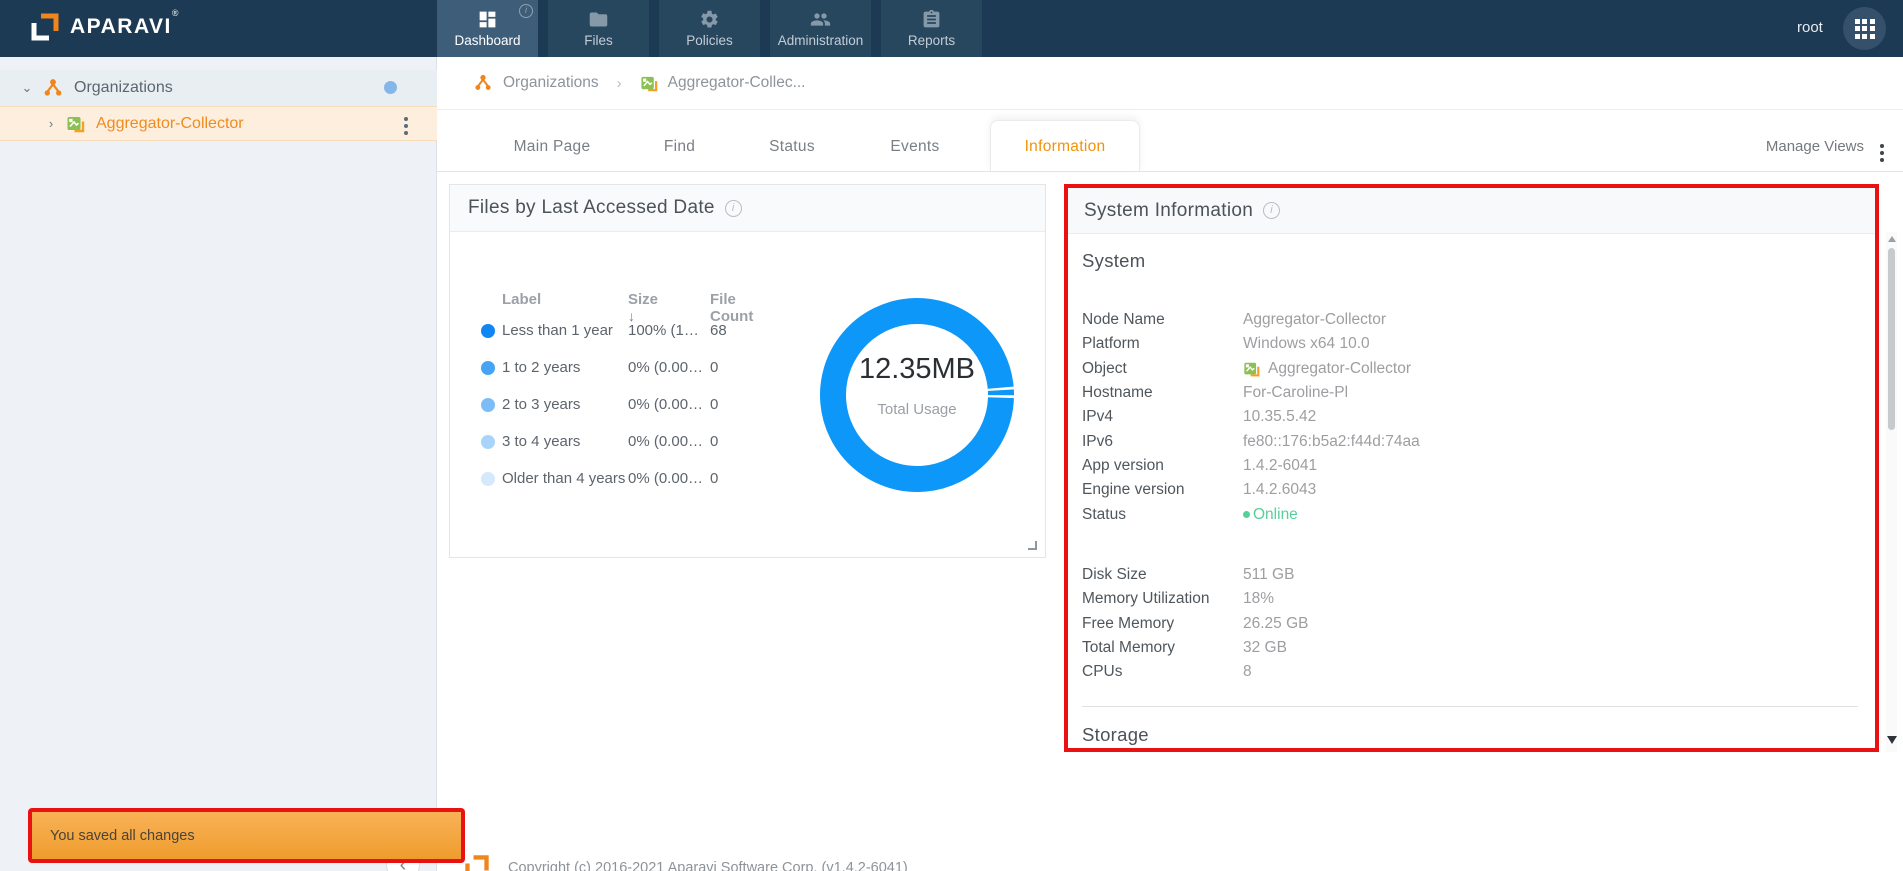  What do you see at coordinates (1251, 320) in the screenshot?
I see `field-row: Node Name Aggregator-Collector` at bounding box center [1251, 320].